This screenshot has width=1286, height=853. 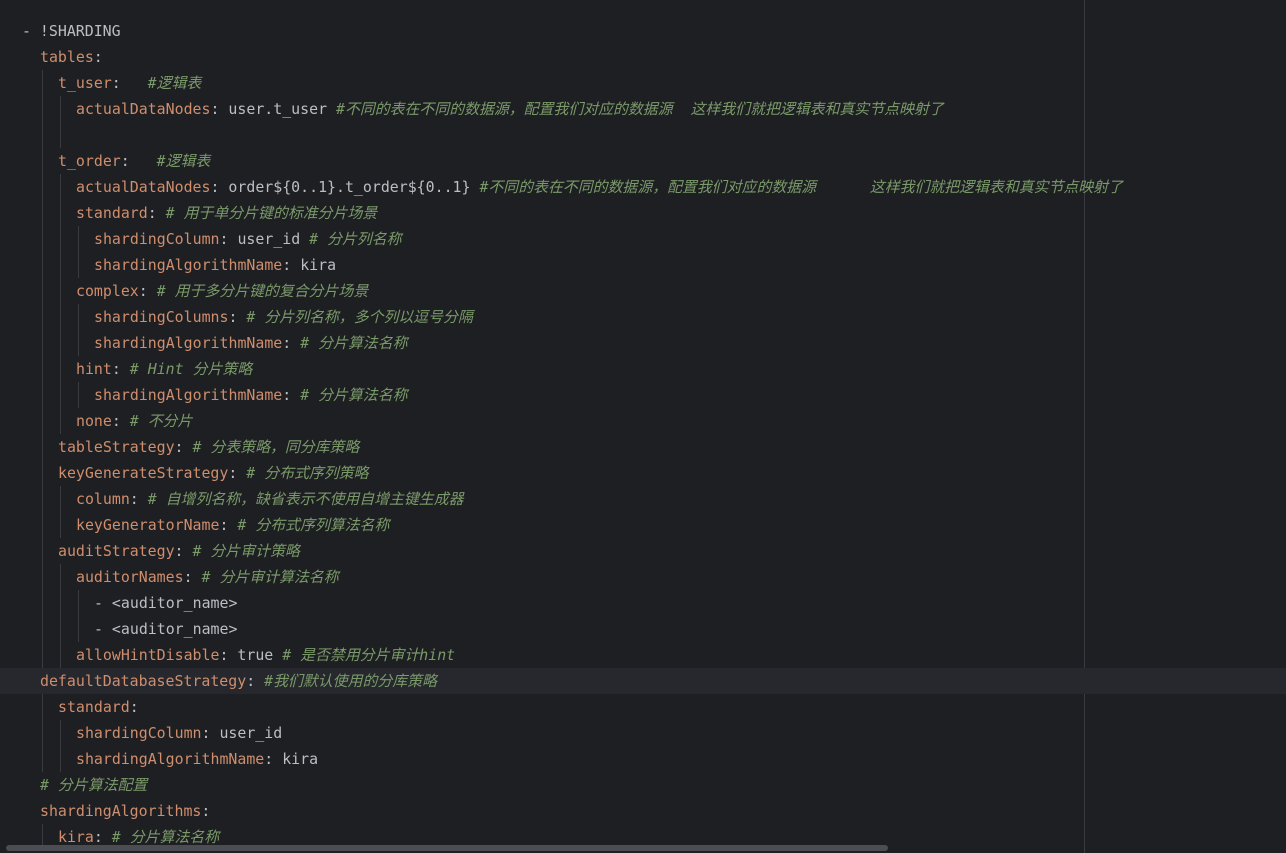 I want to click on code-line: tableStrategy: # 分表策略，同分库策略, so click(x=643, y=447).